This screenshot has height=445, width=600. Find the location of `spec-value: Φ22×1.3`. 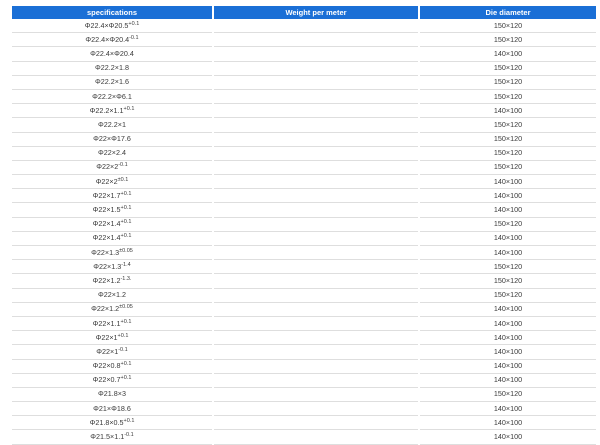

spec-value: Φ22×1.3 is located at coordinates (107, 266).